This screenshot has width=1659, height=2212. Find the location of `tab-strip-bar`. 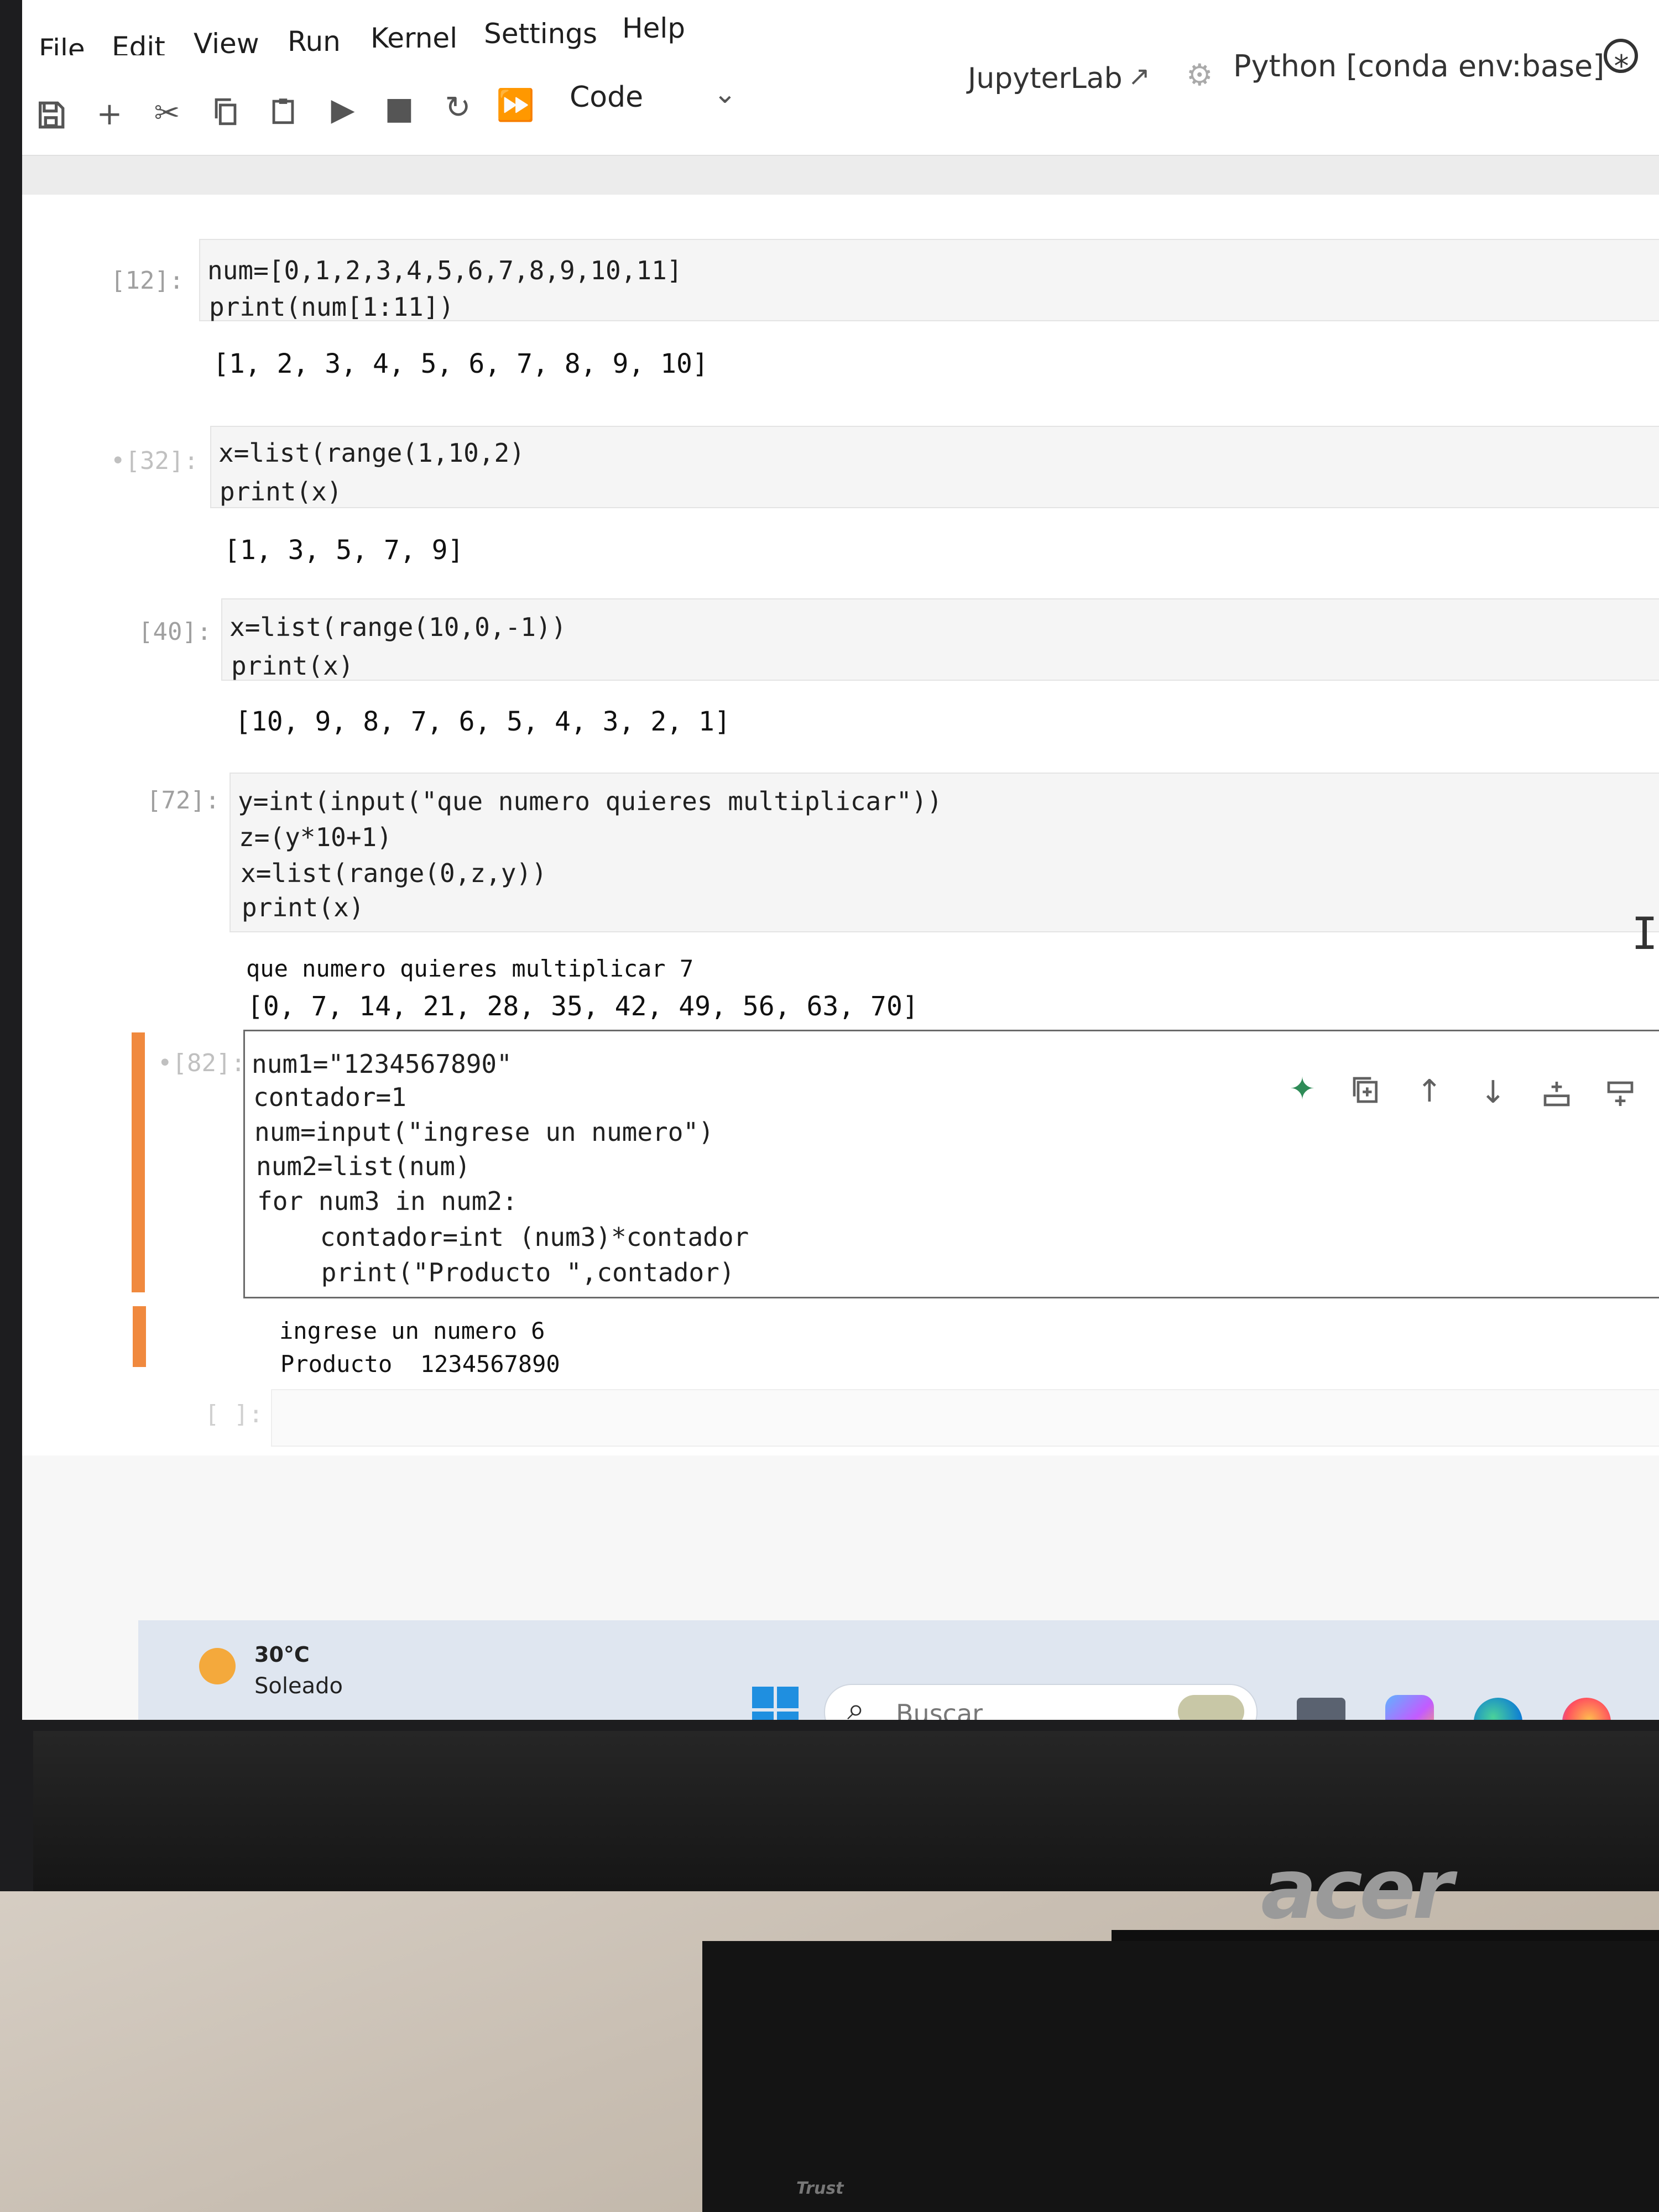

tab-strip-bar is located at coordinates (840, 176).